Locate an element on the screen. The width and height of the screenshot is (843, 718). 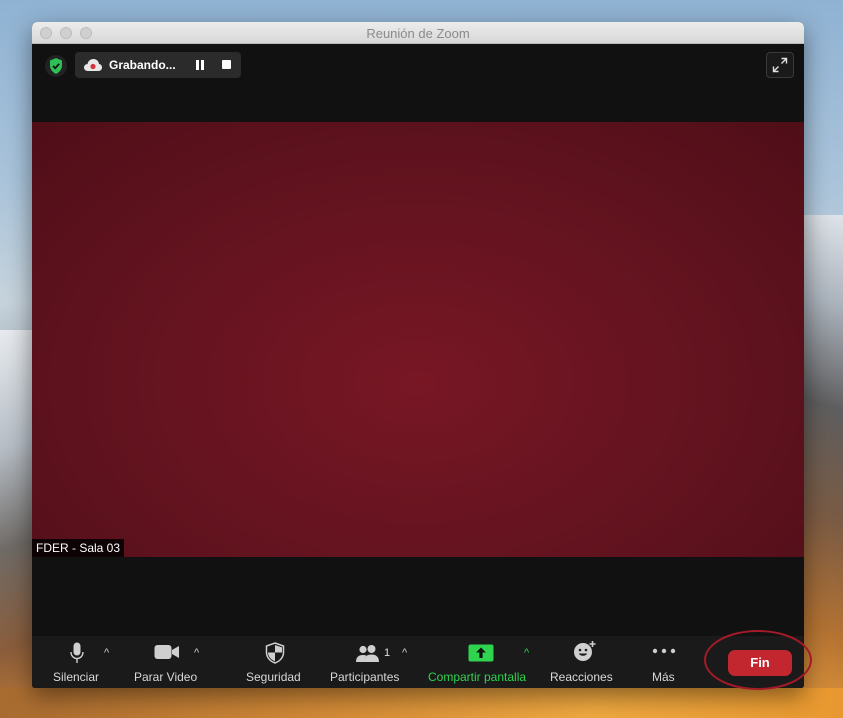
pause-icon is located at coordinates (200, 65).